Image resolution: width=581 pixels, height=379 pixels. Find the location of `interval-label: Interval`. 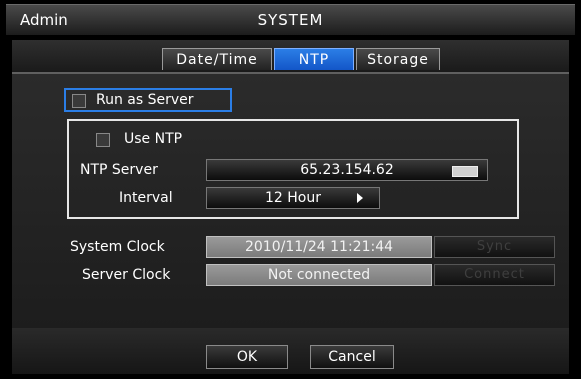

interval-label: Interval is located at coordinates (146, 198).